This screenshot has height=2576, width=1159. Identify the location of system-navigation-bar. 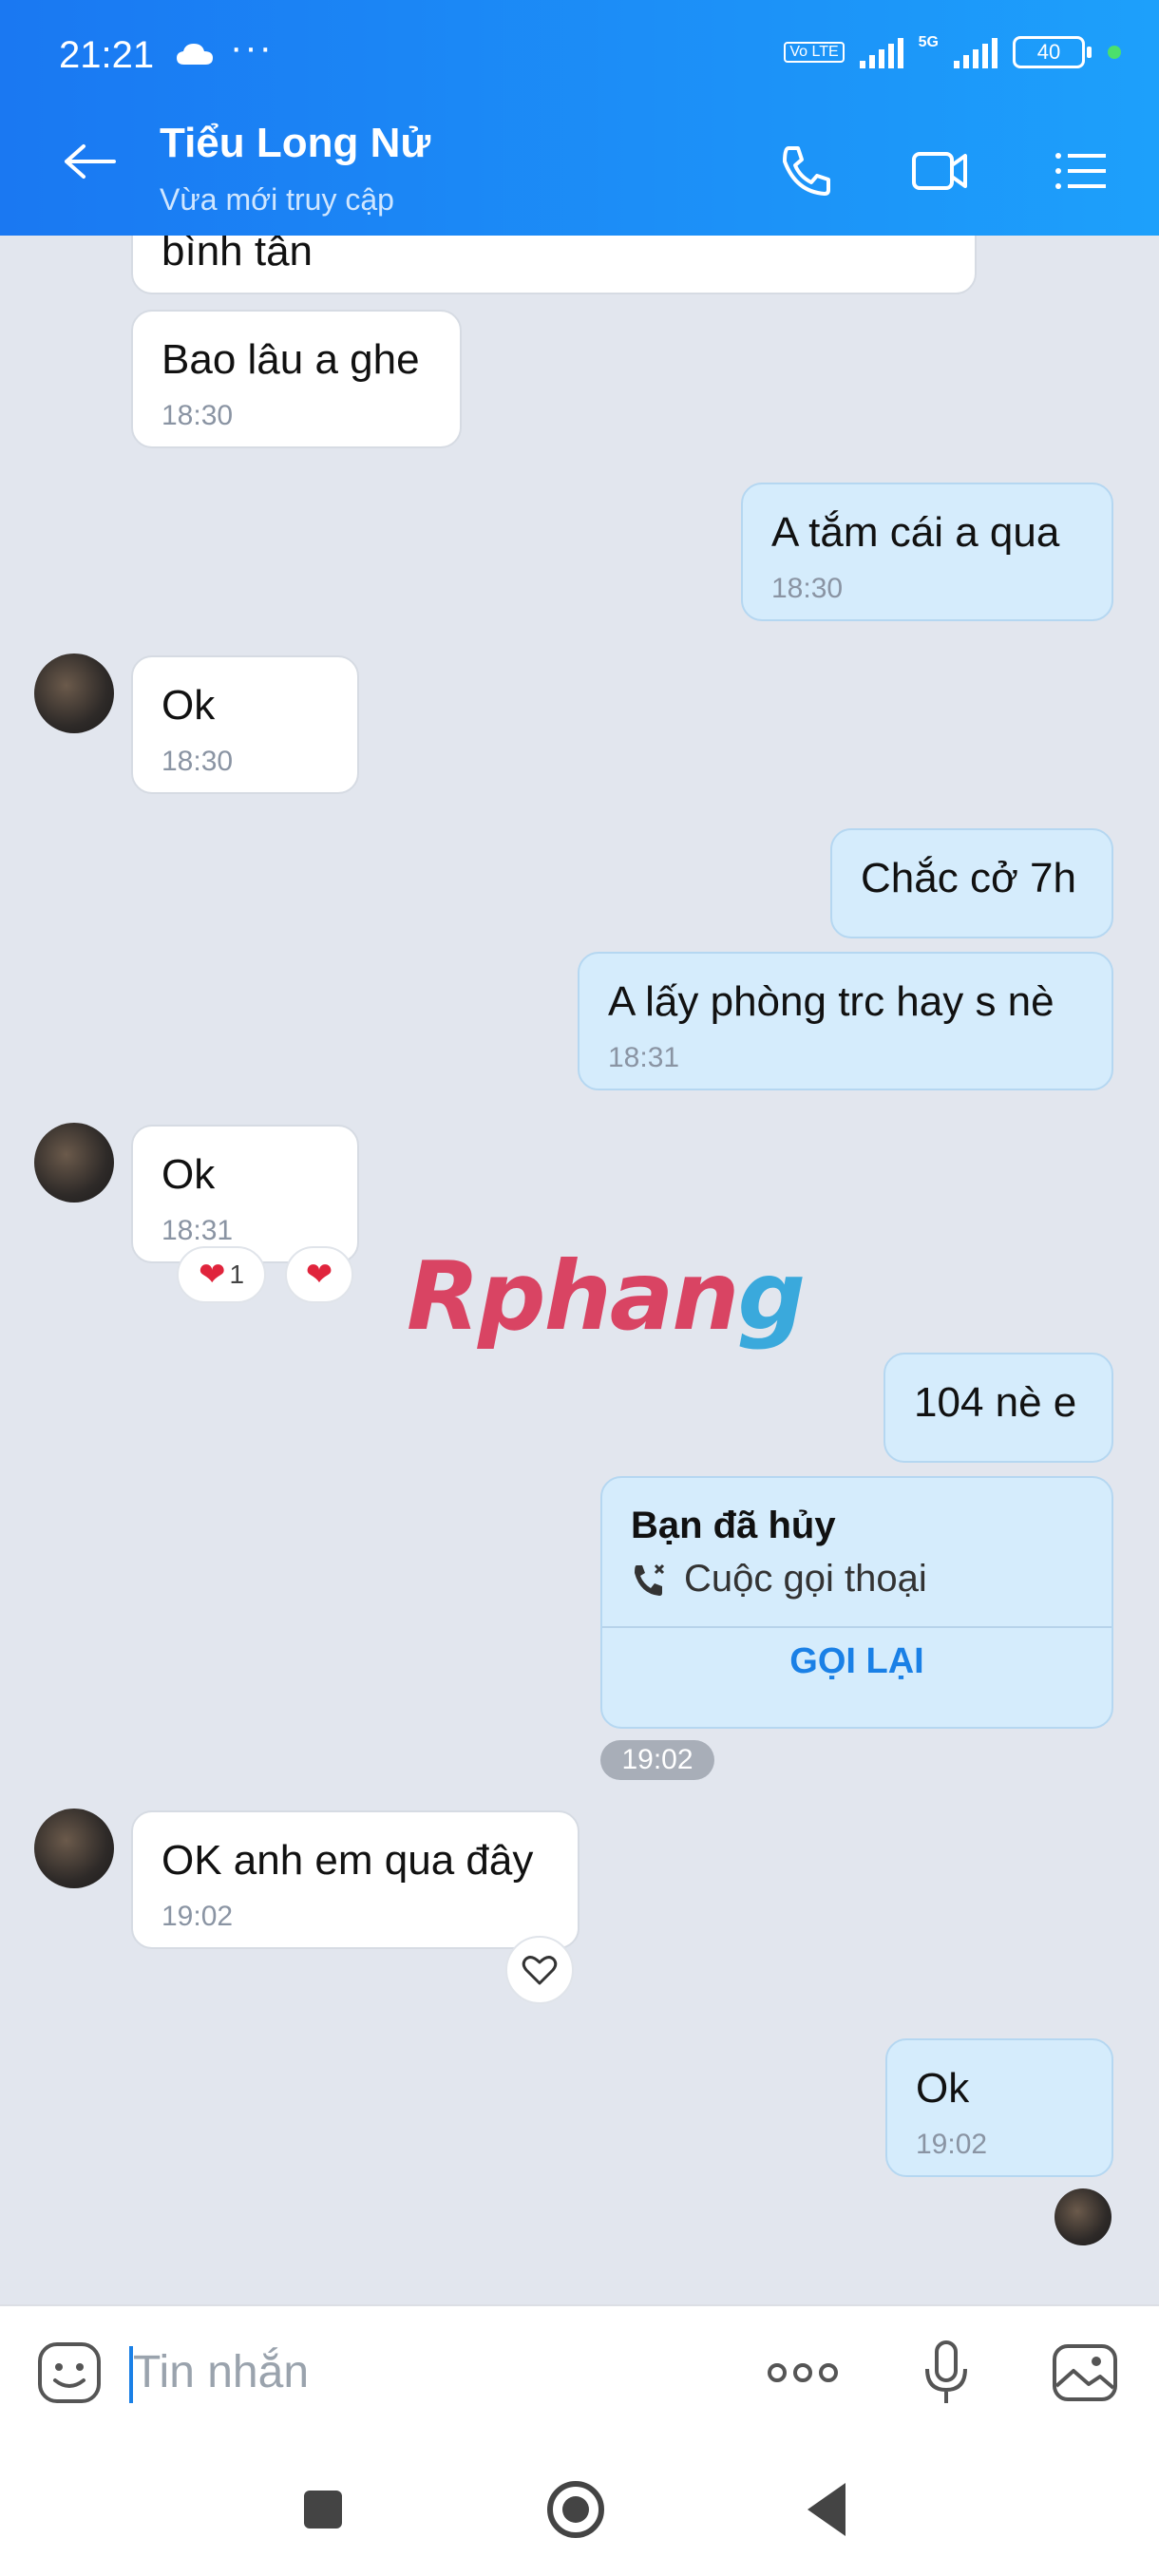
(579, 2505).